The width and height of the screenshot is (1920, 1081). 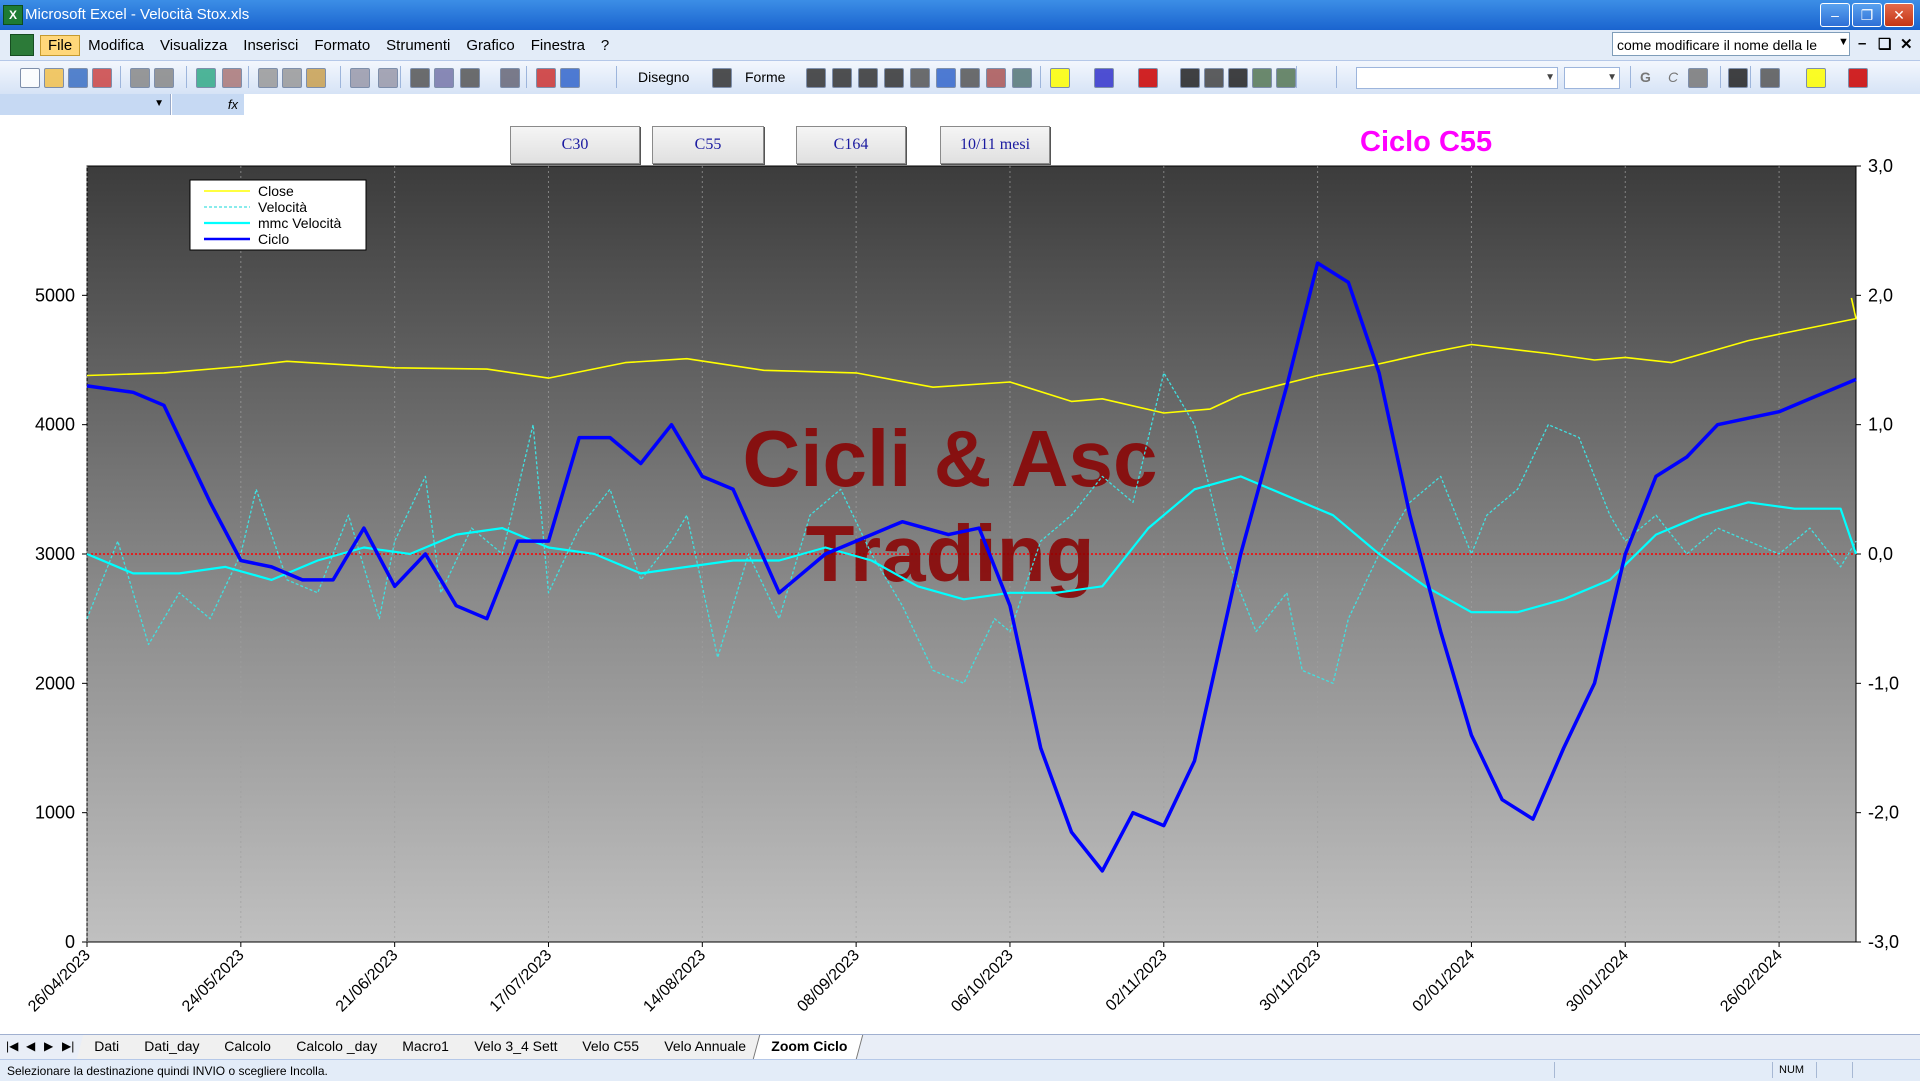 I want to click on dash-style-icon, so click(x=1214, y=78).